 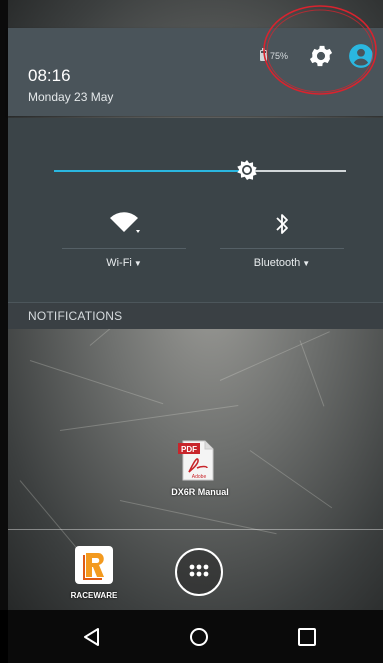 What do you see at coordinates (307, 637) in the screenshot?
I see `recents-icon` at bounding box center [307, 637].